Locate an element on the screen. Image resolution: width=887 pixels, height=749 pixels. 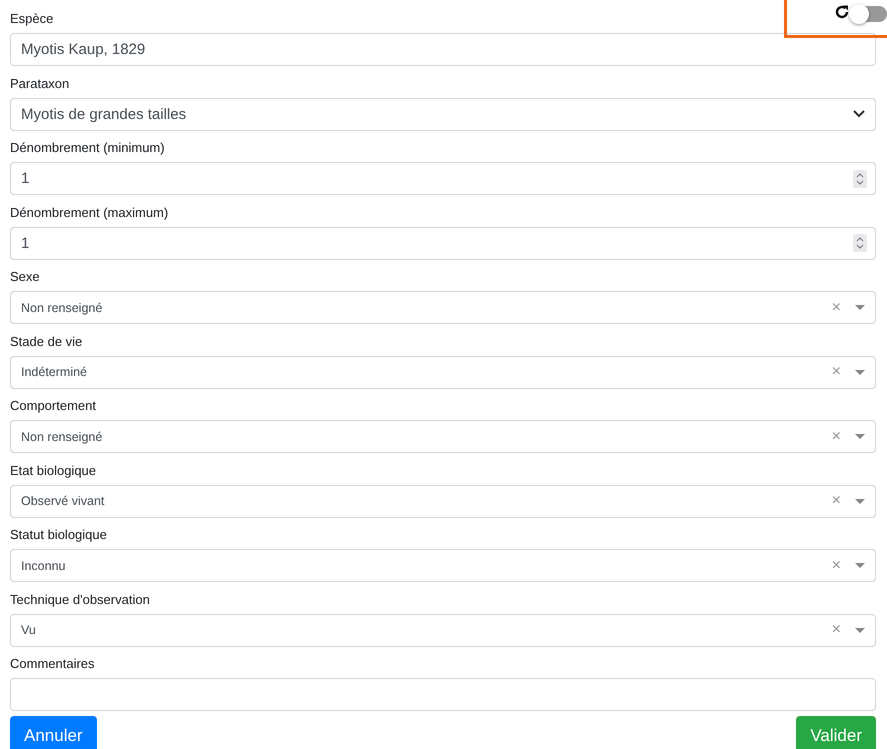
combo-field: Observé vivant × is located at coordinates (443, 501).